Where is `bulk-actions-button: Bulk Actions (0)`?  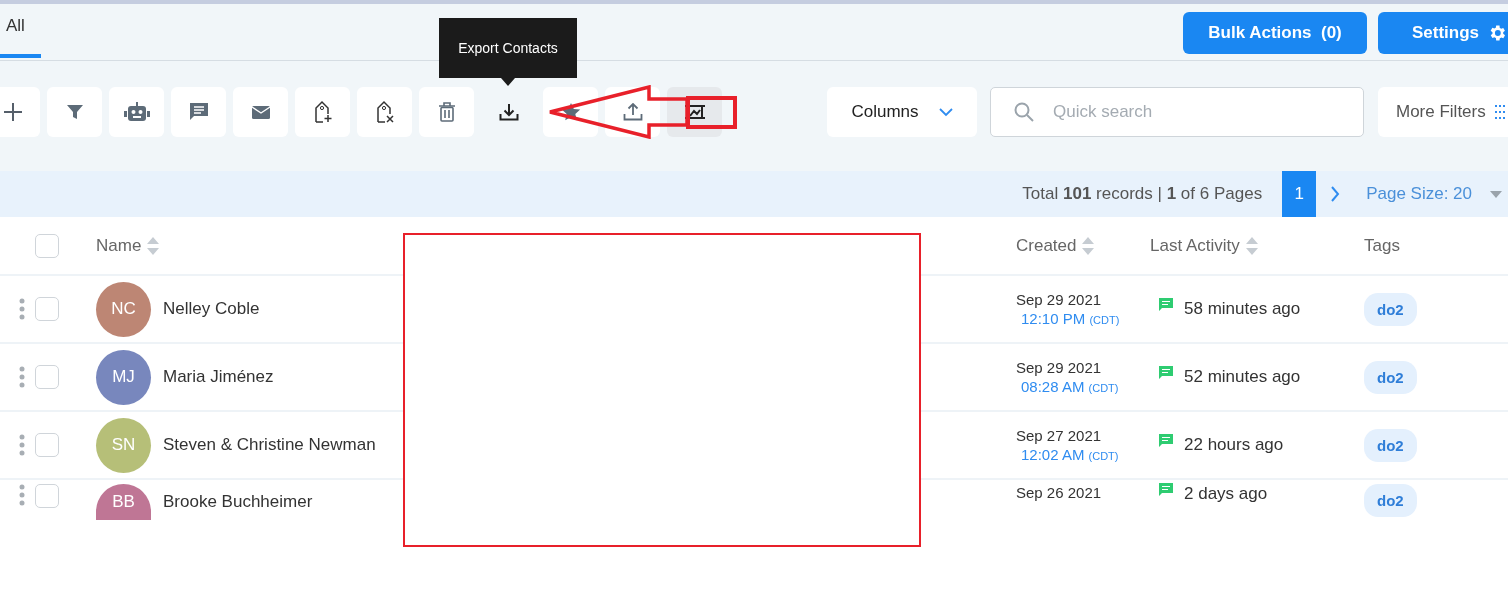 bulk-actions-button: Bulk Actions (0) is located at coordinates (1275, 33).